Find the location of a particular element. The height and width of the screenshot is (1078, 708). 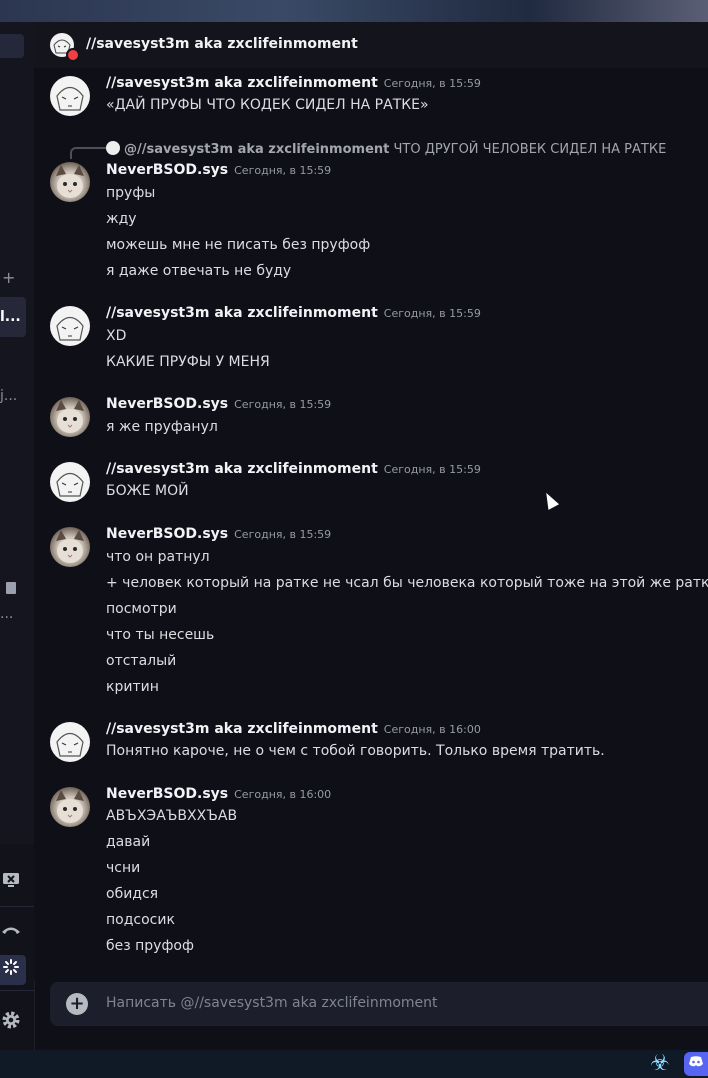

message-text: без пруфоф is located at coordinates (150, 946).